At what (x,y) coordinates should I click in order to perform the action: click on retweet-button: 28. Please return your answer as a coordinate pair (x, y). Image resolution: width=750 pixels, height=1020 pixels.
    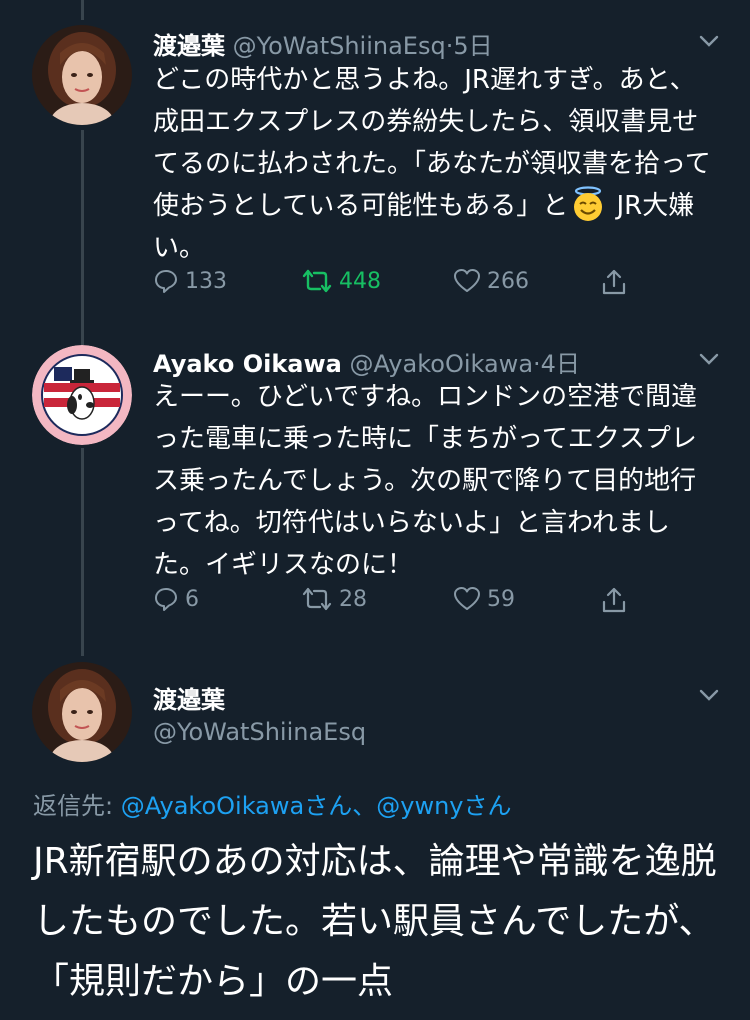
    Looking at the image, I should click on (334, 599).